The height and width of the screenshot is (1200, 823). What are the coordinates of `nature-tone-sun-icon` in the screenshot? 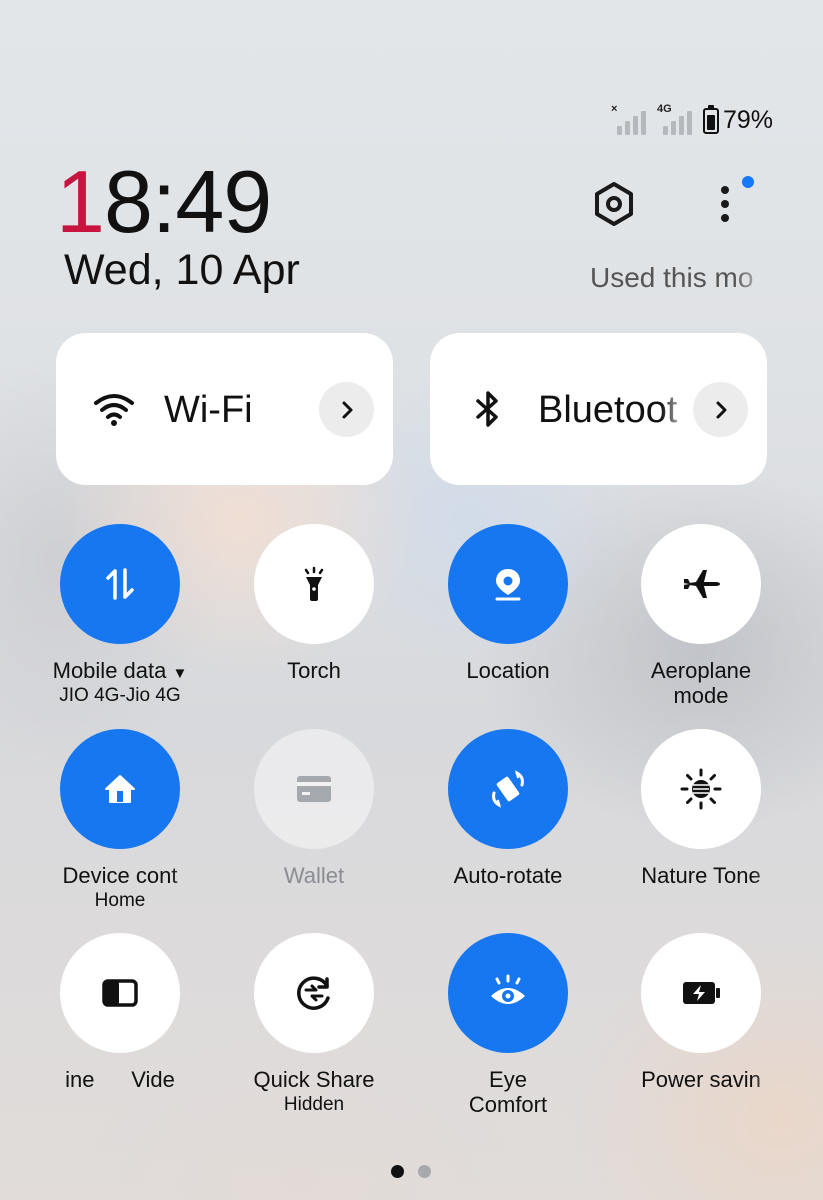 It's located at (701, 789).